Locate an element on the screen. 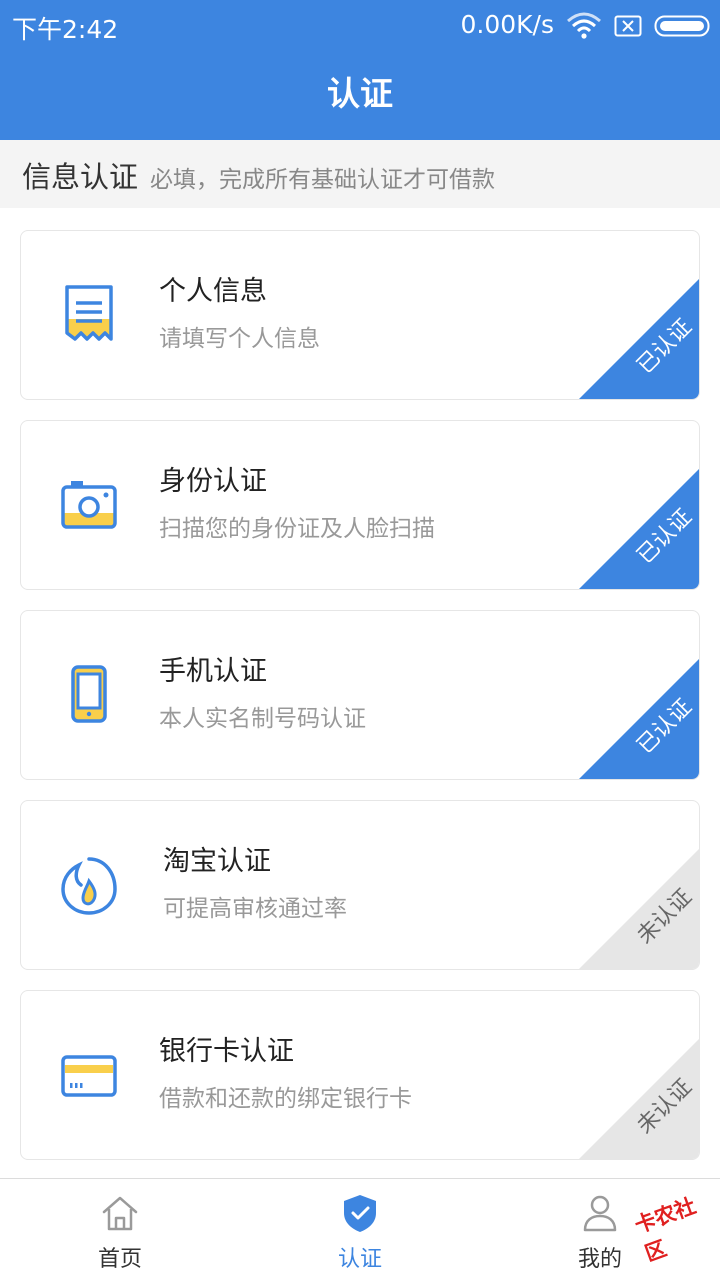  card-desc: 本人实名制号码认证 is located at coordinates (262, 719).